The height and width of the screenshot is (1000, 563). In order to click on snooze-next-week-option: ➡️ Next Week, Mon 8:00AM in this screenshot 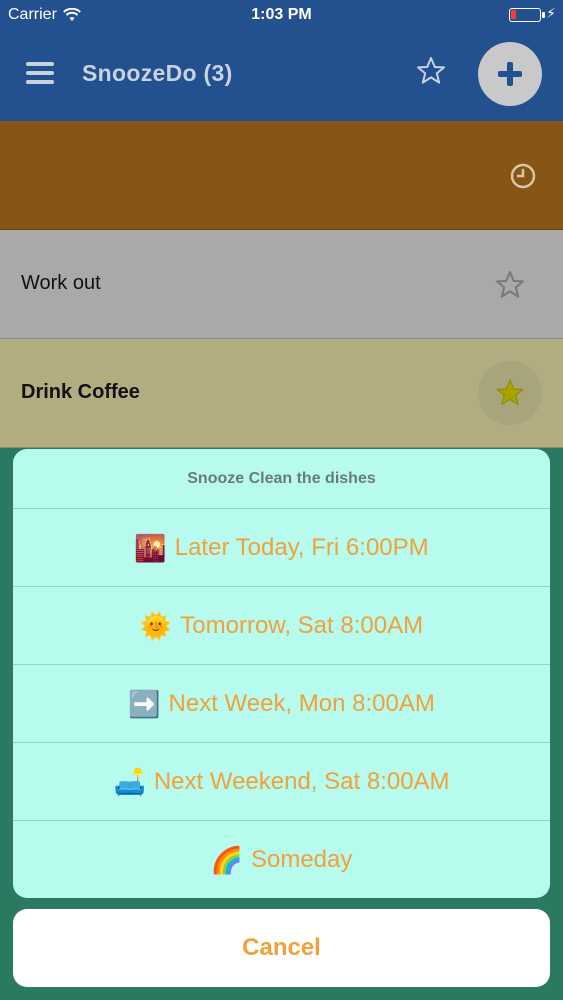, I will do `click(281, 704)`.